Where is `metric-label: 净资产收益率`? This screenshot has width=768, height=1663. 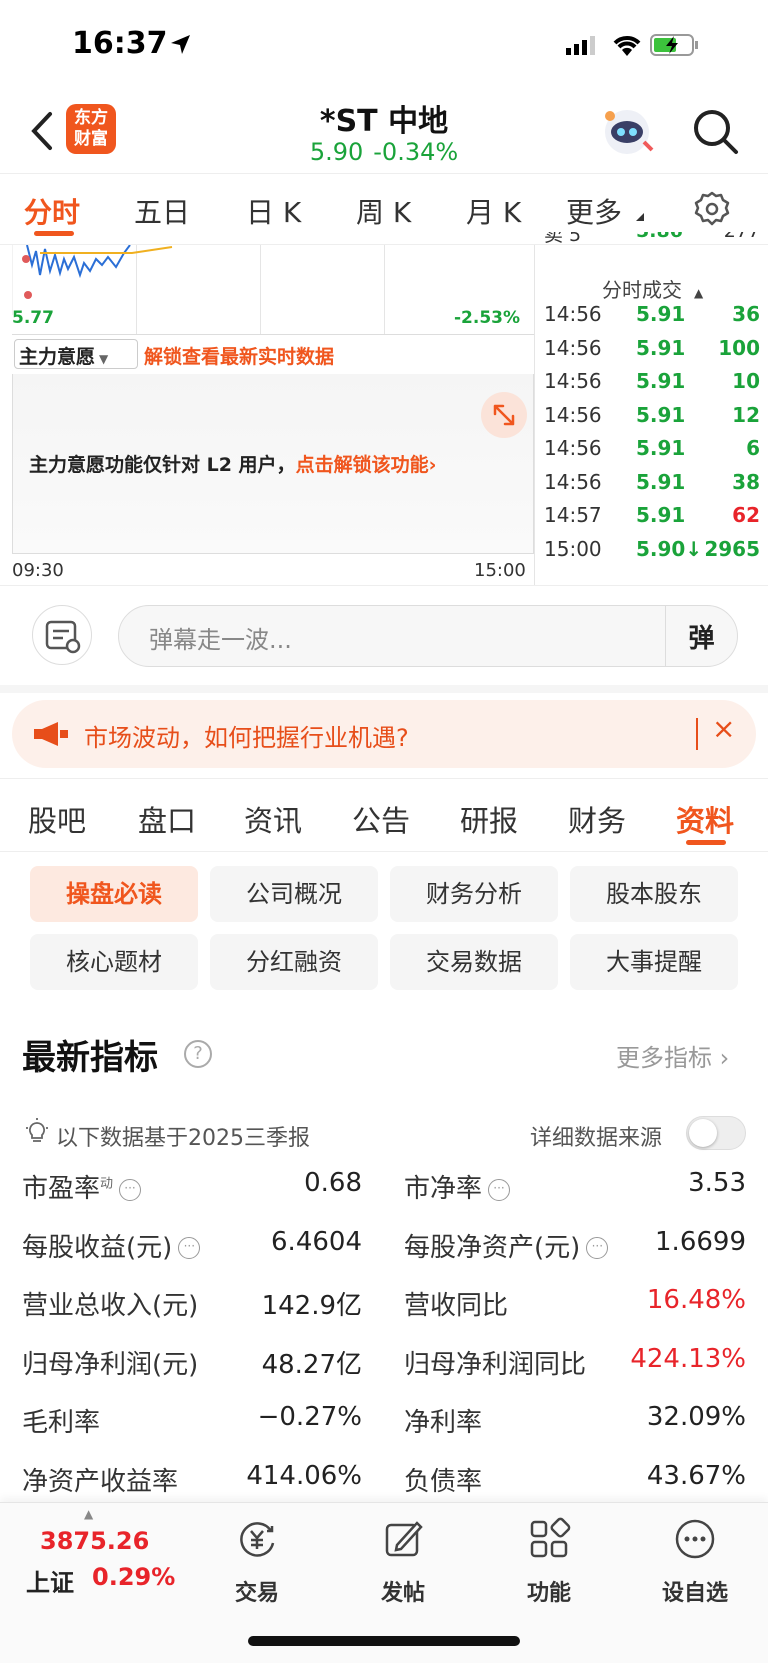
metric-label: 净资产收益率 is located at coordinates (100, 1481).